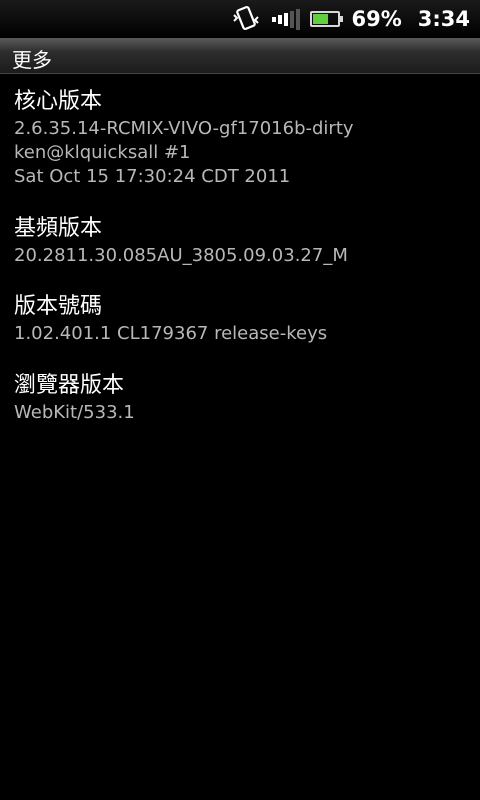  Describe the element at coordinates (69, 385) in the screenshot. I see `item-title: 瀏覽器版本` at that location.